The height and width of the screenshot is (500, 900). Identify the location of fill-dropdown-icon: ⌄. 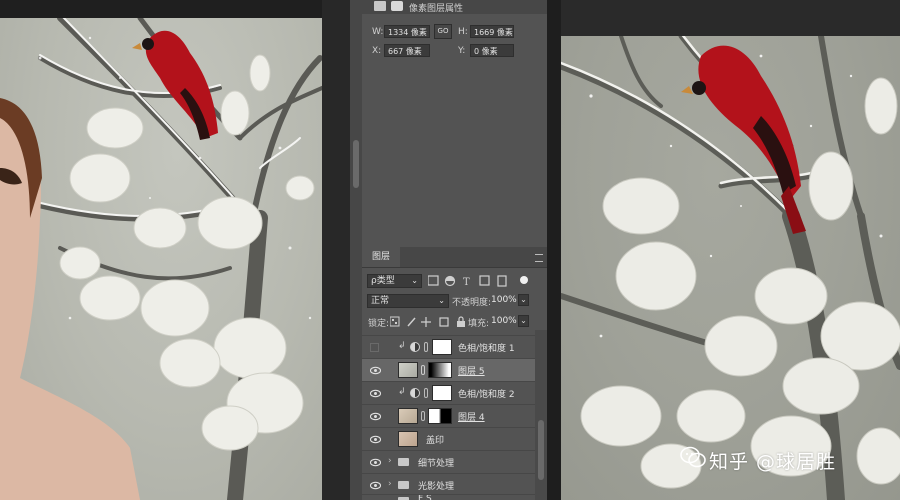
(523, 321).